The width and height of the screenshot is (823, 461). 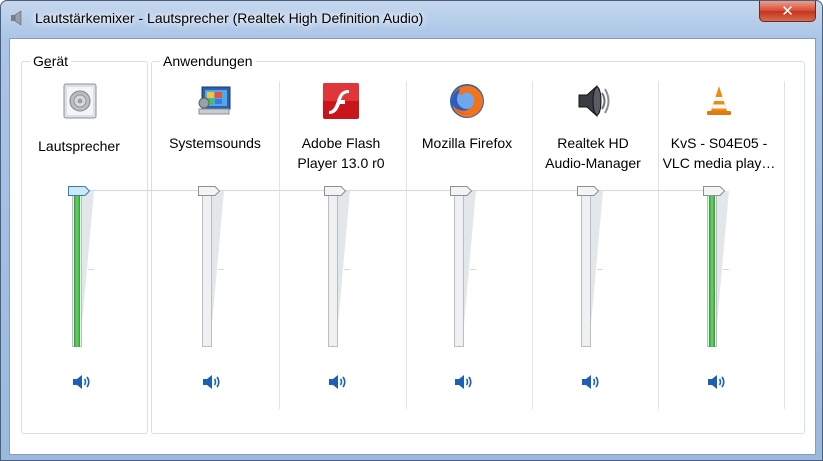 I want to click on applications-group-label: Anwendungen, so click(x=208, y=61).